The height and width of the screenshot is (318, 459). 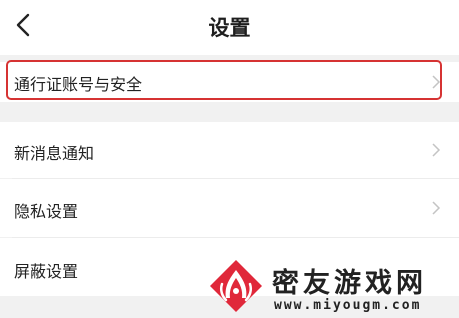 What do you see at coordinates (46, 211) in the screenshot?
I see `settings-item-label: 隐私设置` at bounding box center [46, 211].